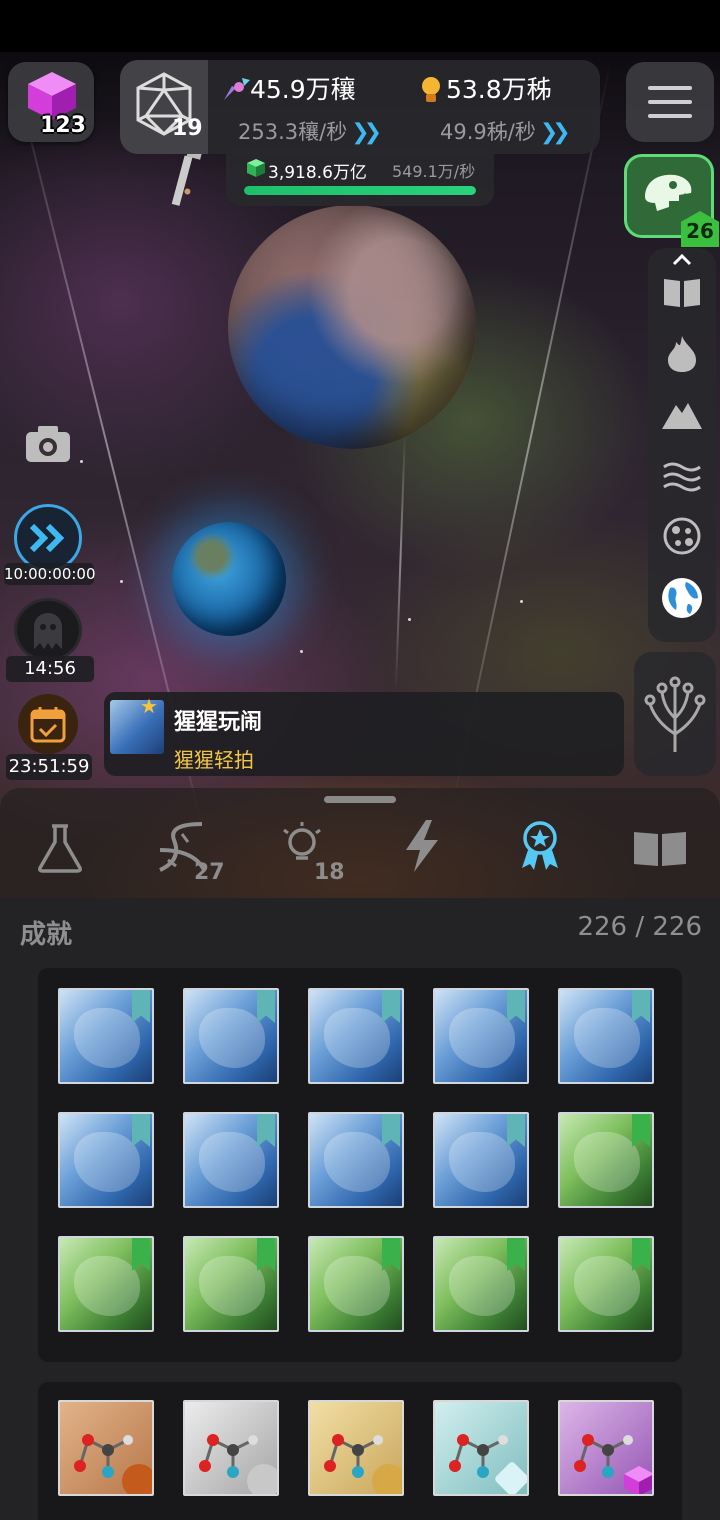 This screenshot has height=1520, width=720. Describe the element at coordinates (48, 724) in the screenshot. I see `calendar-event-button` at that location.